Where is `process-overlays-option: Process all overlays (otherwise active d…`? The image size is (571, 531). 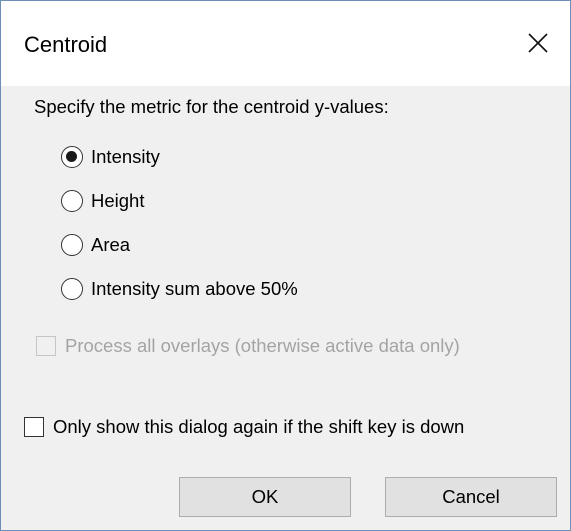
process-overlays-option: Process all overlays (otherwise active d… is located at coordinates (248, 346).